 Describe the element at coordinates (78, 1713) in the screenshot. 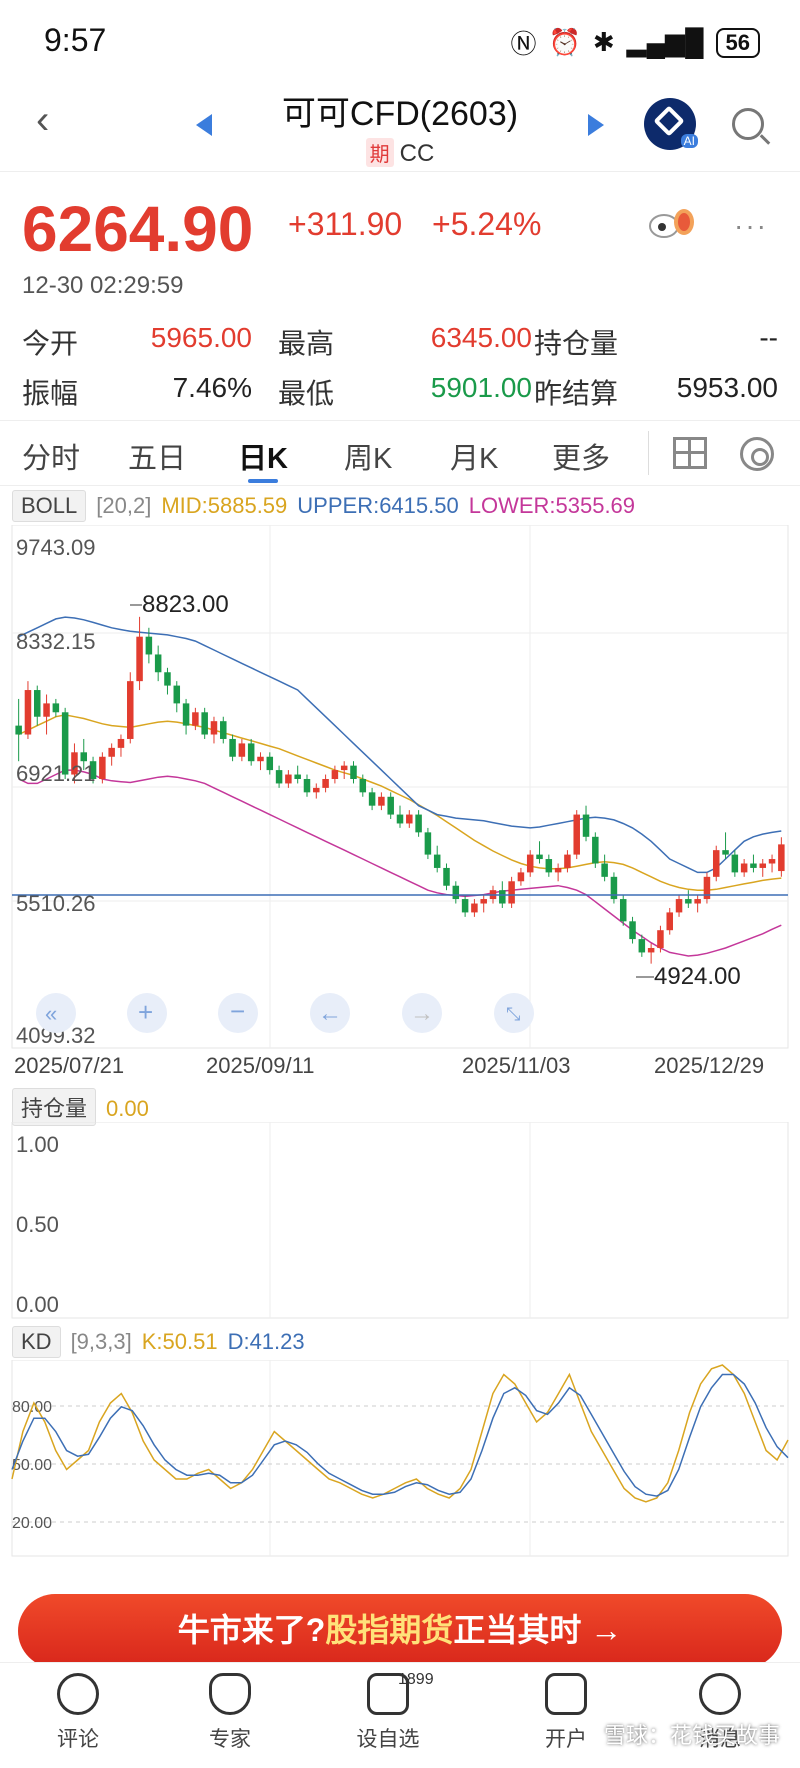

I see `nav-comment: 评论` at that location.